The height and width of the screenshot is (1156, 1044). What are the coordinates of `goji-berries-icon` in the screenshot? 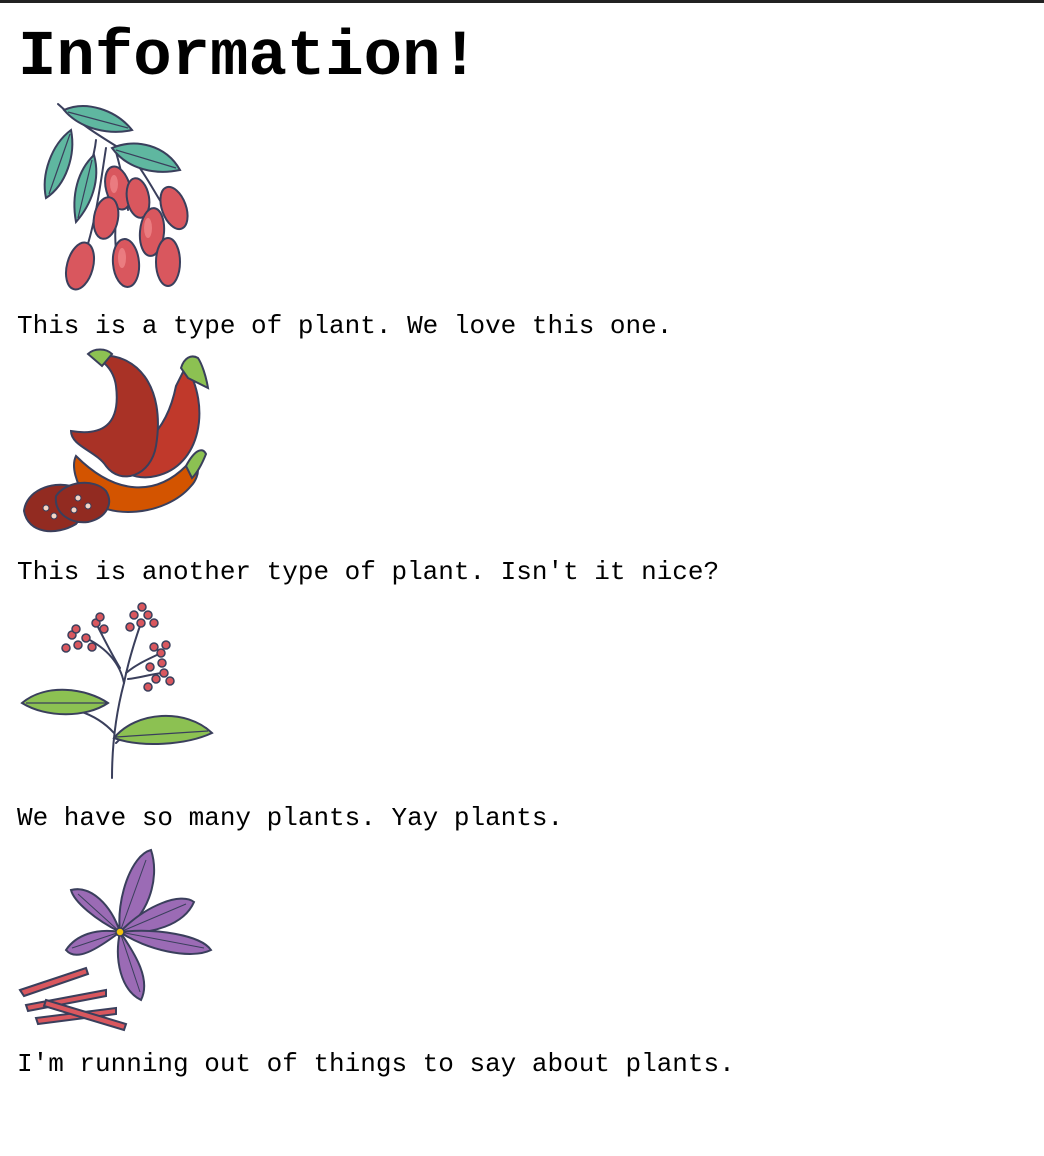 It's located at (116, 197).